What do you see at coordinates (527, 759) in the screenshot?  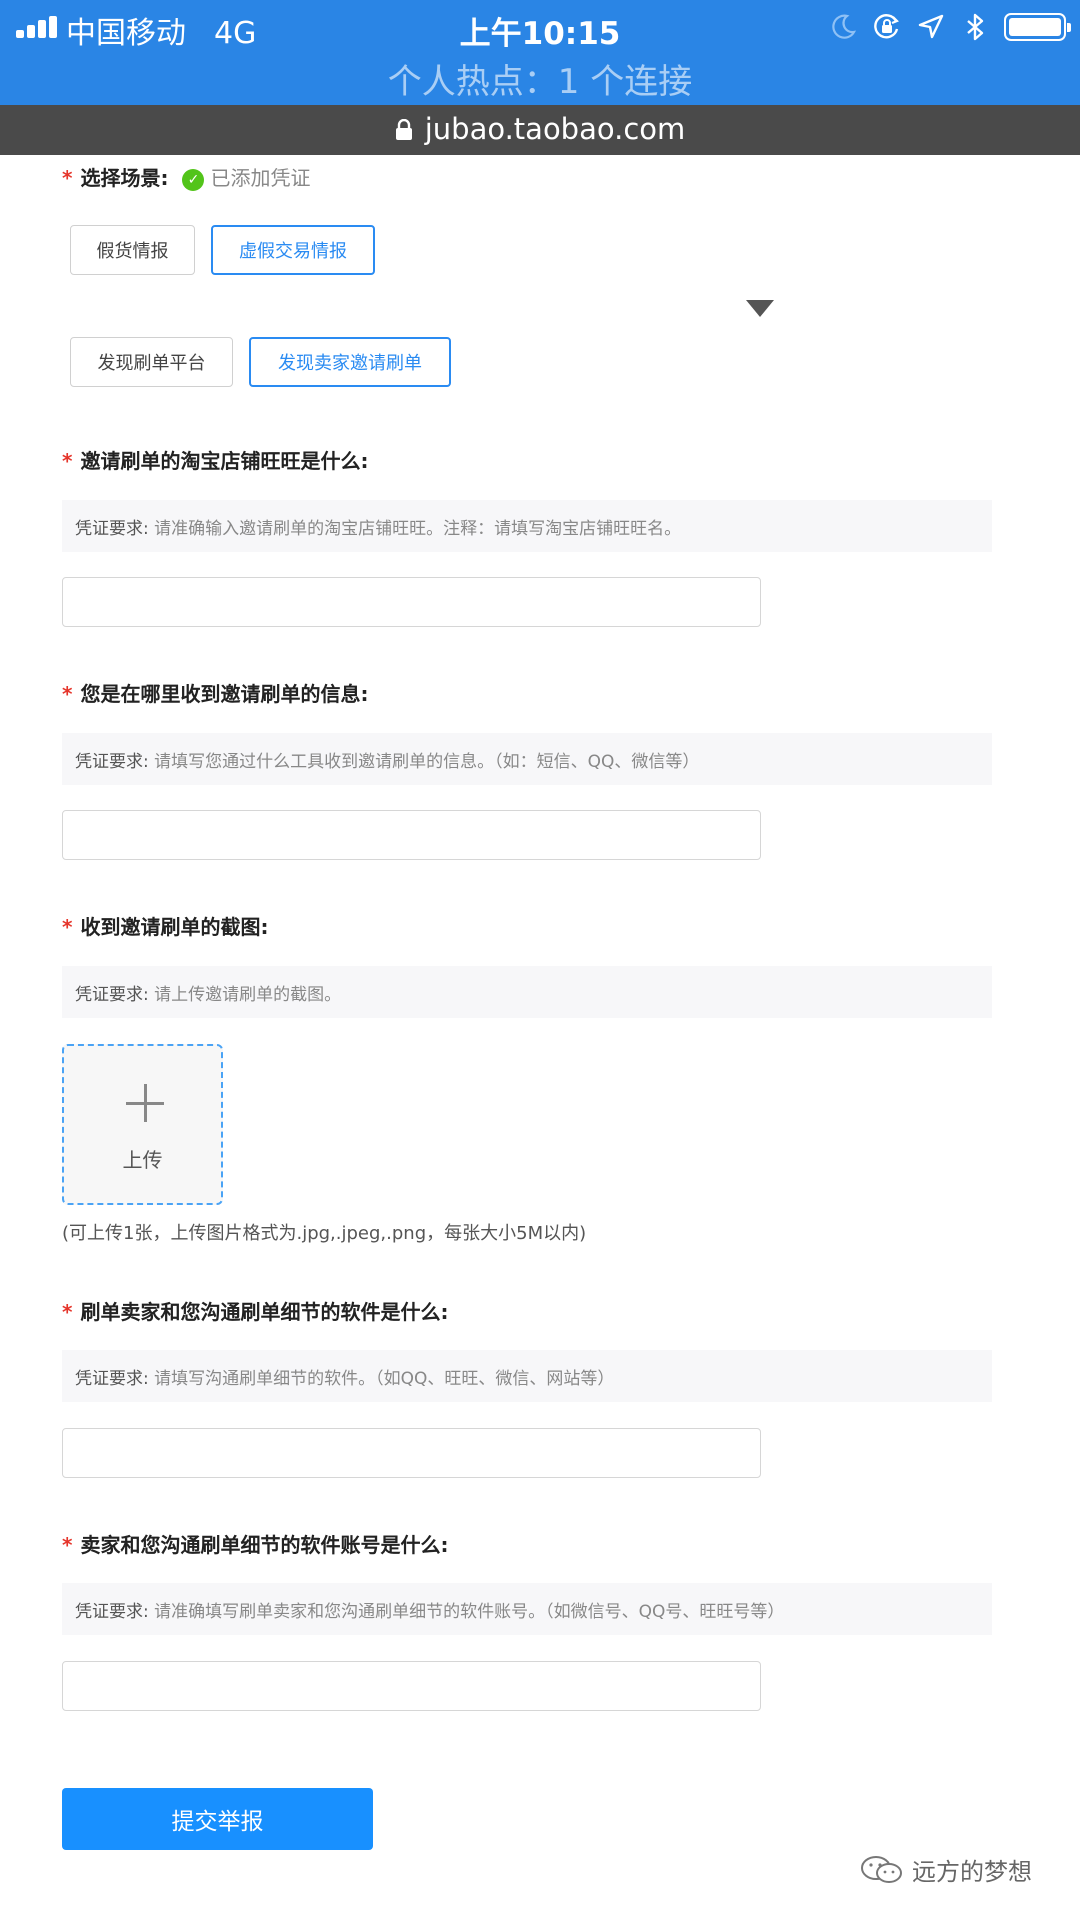 I see `field-hint: 凭证要求: 请填写您通过什么工具收到邀请刷单的信息。（如：短信、QQ、微信等）` at bounding box center [527, 759].